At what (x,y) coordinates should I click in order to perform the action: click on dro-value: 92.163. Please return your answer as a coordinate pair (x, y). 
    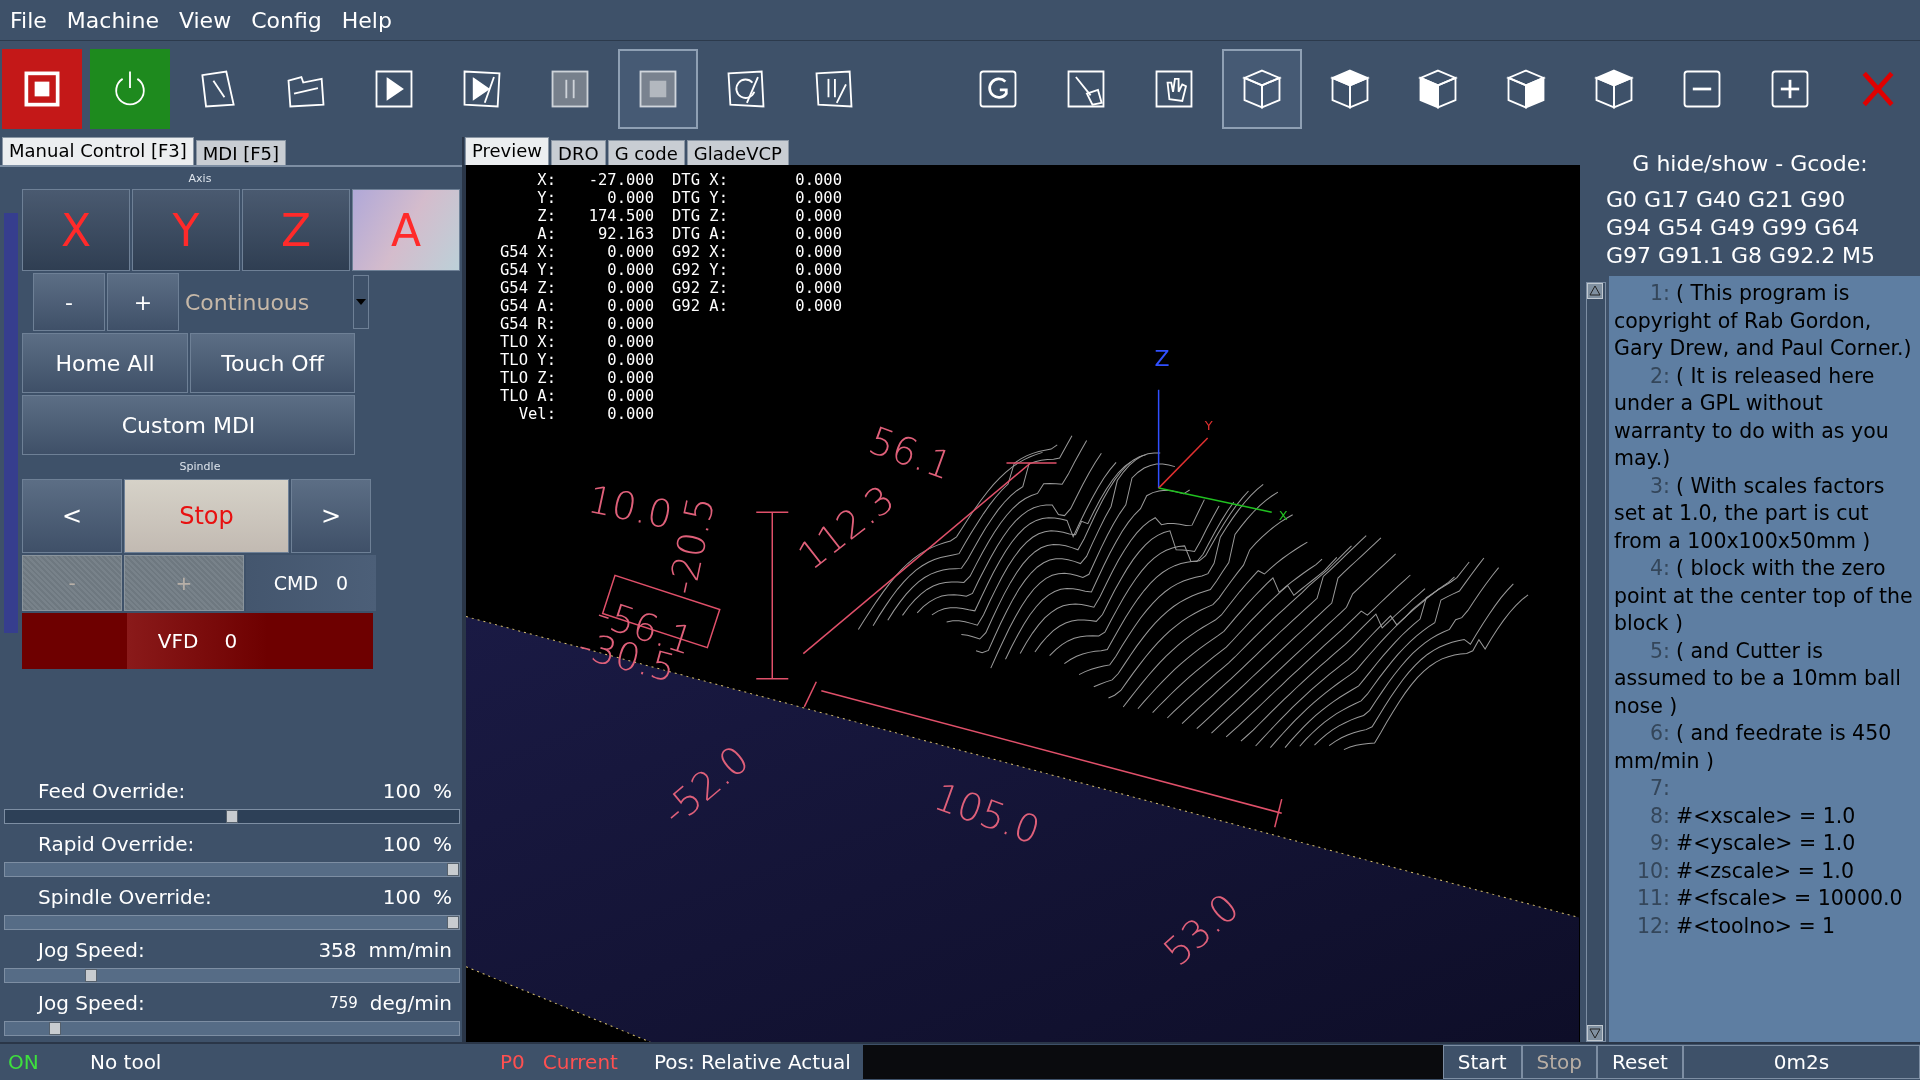
    Looking at the image, I should click on (625, 234).